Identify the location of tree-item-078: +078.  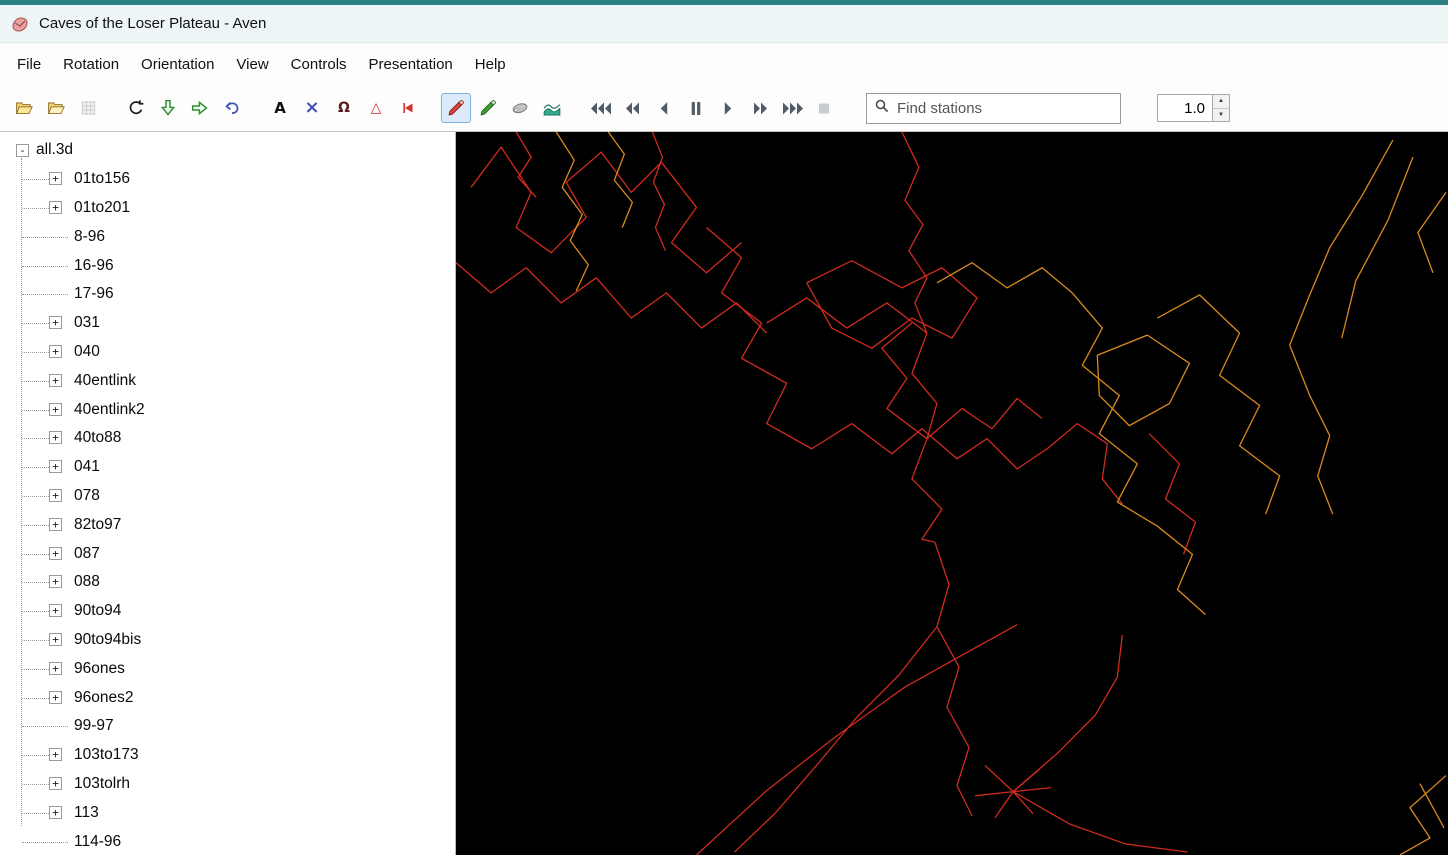
(227, 496).